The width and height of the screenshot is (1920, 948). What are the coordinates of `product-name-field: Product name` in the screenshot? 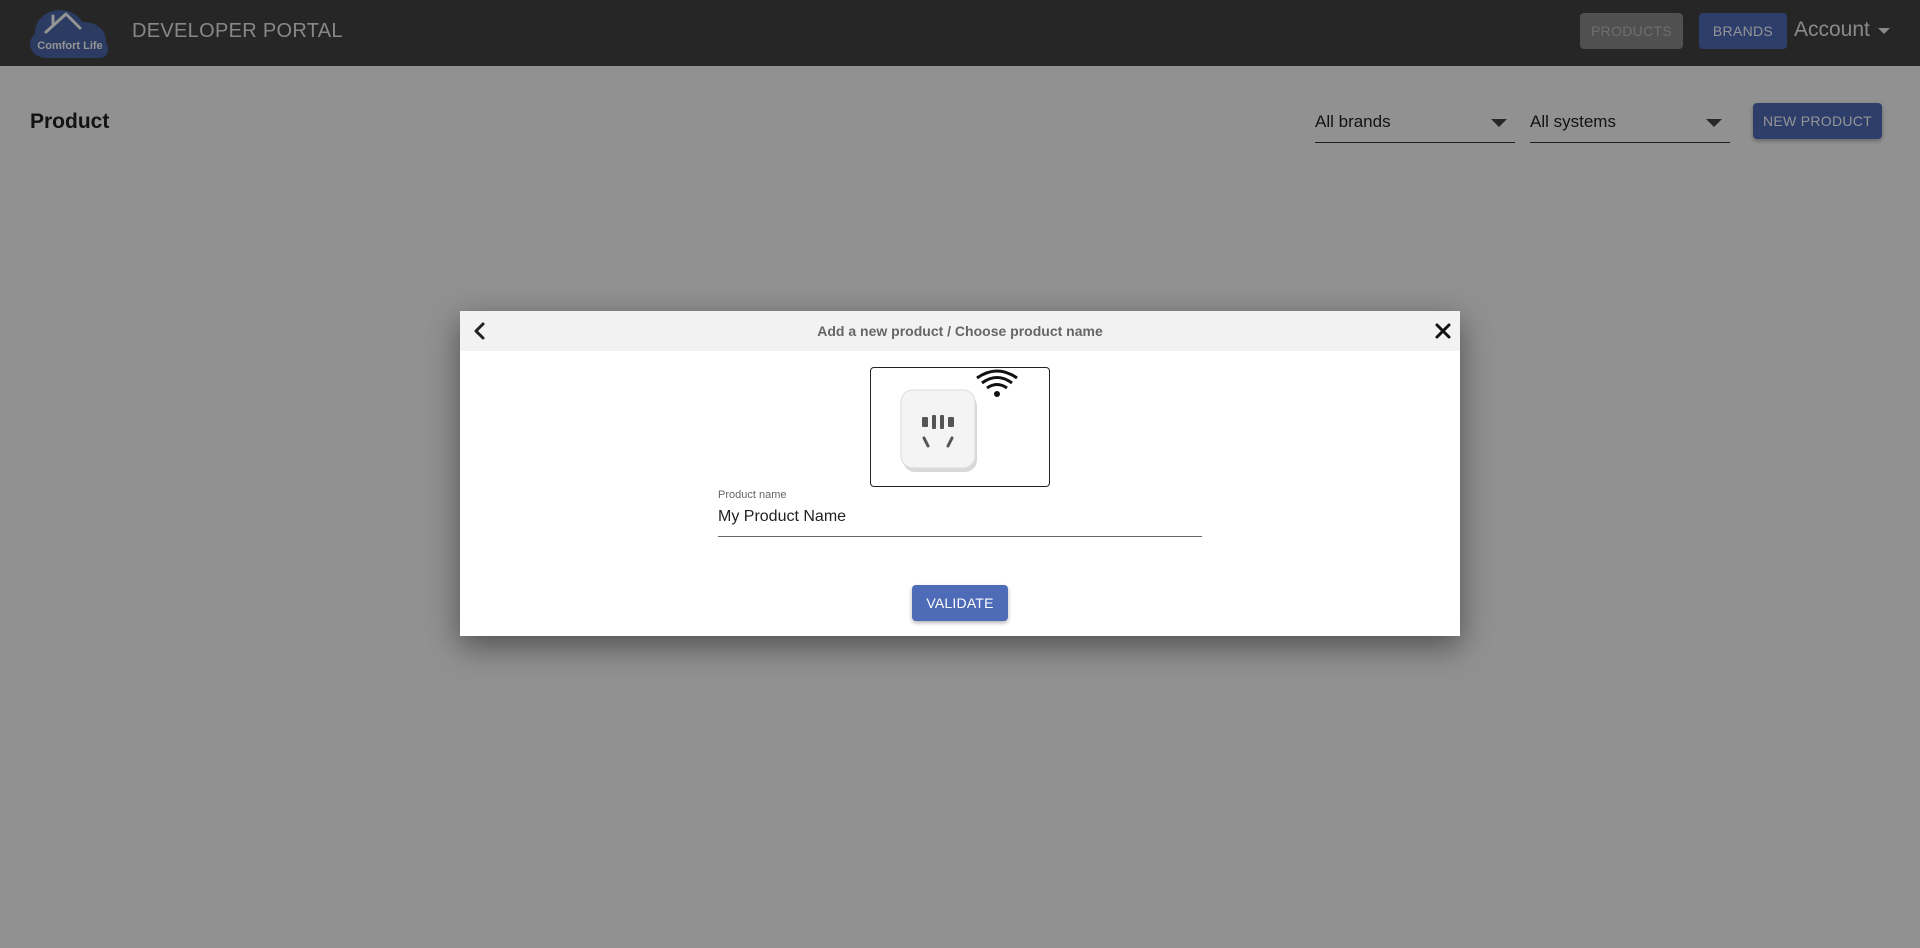 It's located at (960, 513).